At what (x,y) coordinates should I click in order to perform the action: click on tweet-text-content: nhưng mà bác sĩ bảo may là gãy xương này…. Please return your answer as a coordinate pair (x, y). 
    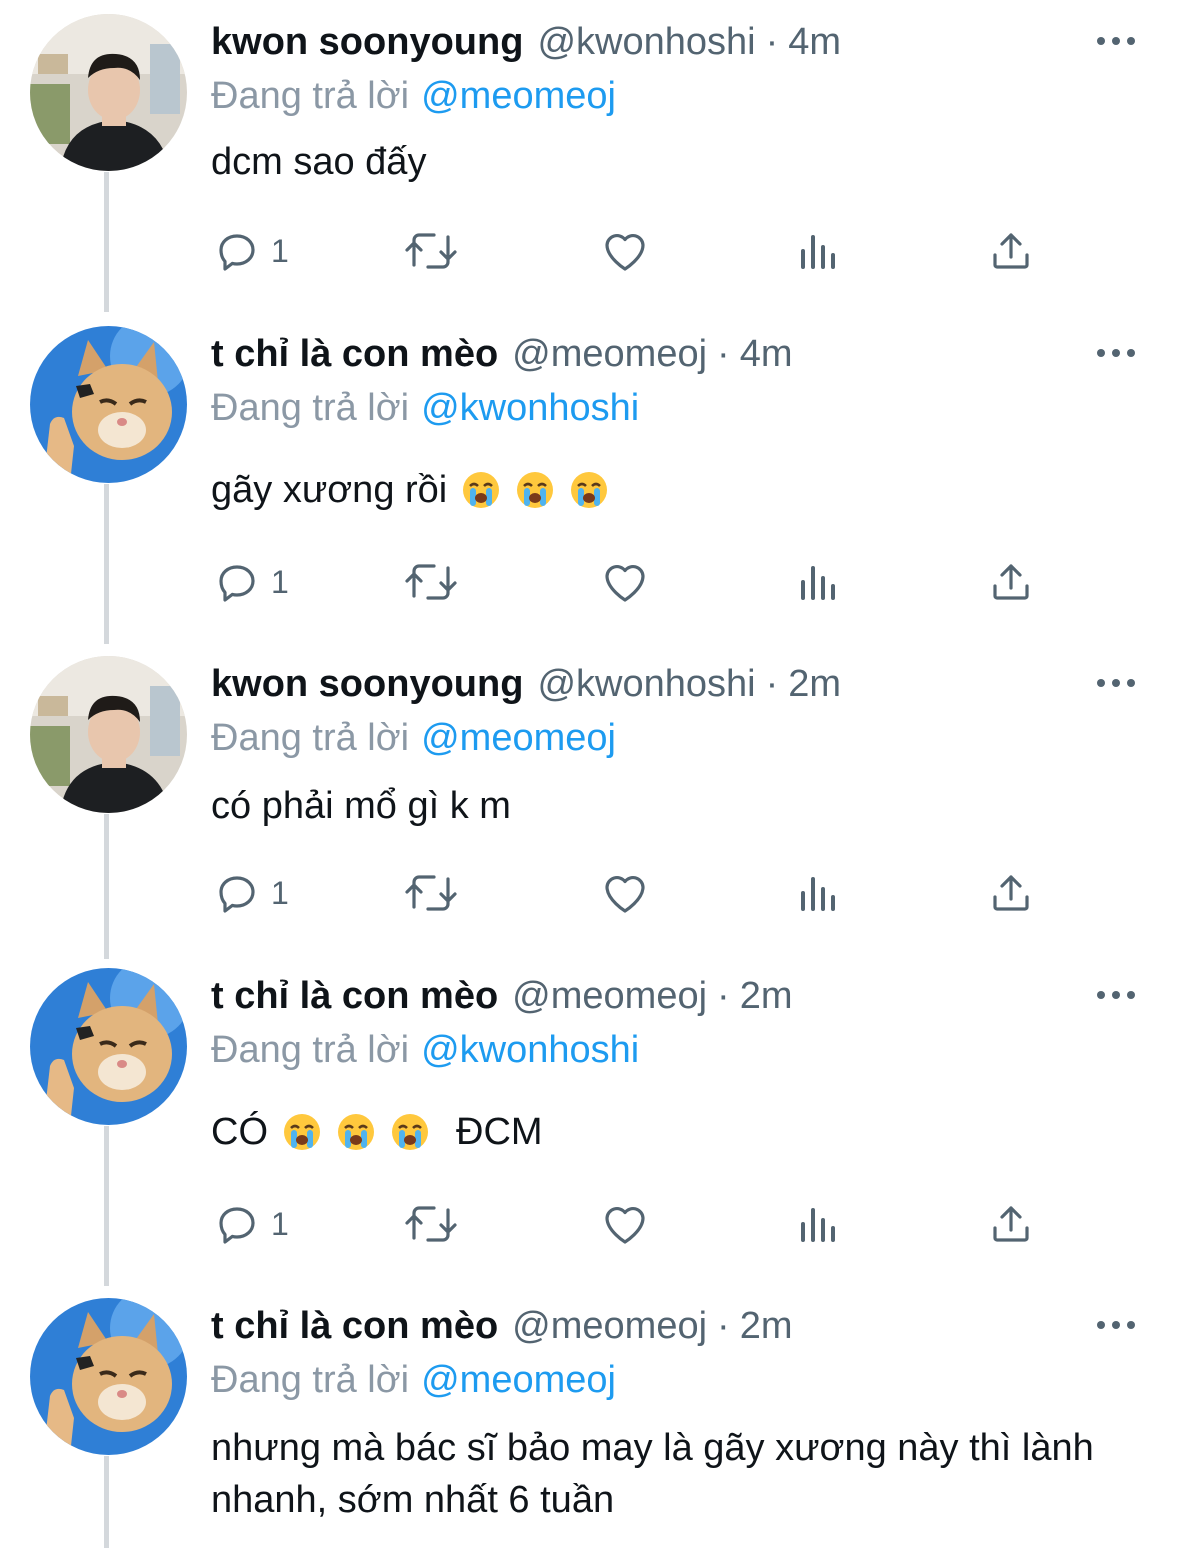
    Looking at the image, I should click on (652, 1474).